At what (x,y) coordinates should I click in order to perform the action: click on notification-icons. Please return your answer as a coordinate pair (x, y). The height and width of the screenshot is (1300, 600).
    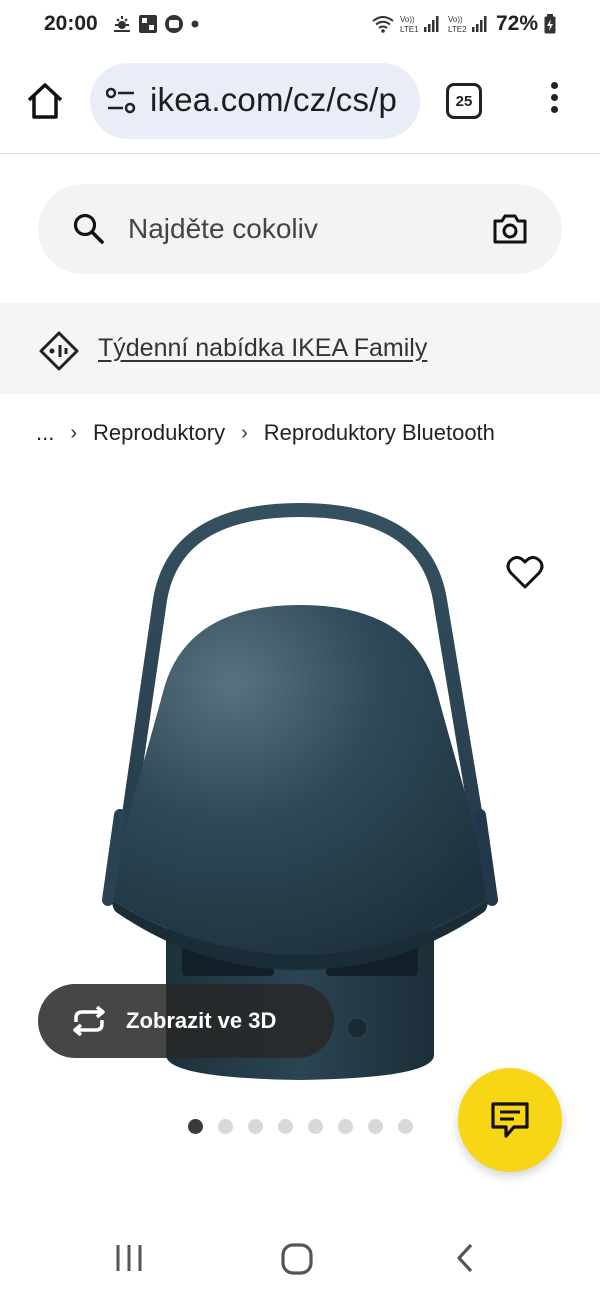
    Looking at the image, I should click on (156, 24).